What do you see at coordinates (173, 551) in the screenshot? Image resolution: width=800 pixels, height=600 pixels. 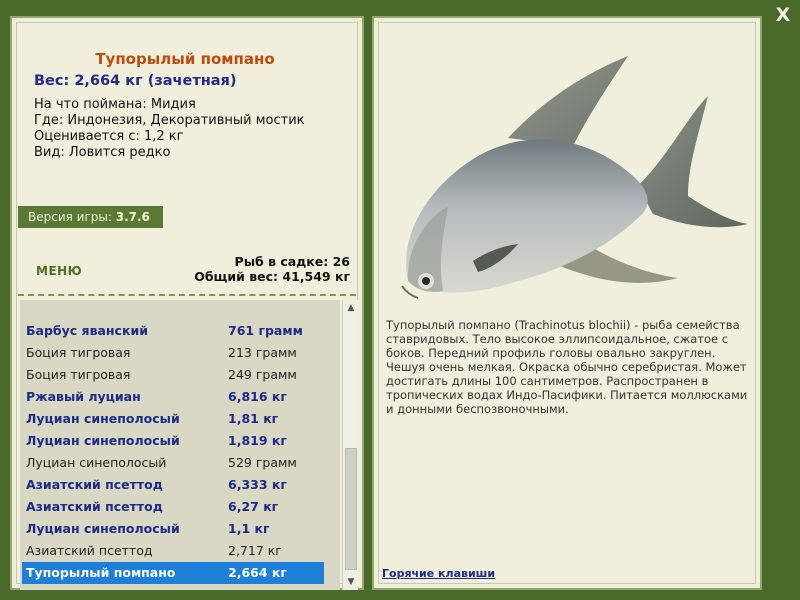 I see `list-row: Азиатский псеттод 2,717 кг` at bounding box center [173, 551].